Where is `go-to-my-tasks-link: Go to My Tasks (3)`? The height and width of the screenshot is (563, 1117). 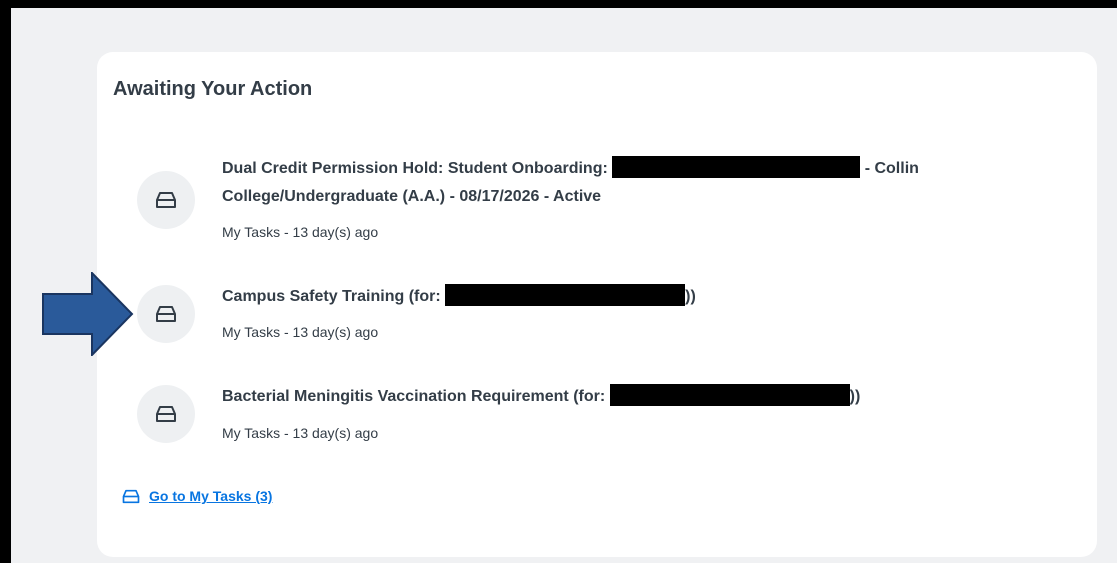 go-to-my-tasks-link: Go to My Tasks (3) is located at coordinates (197, 496).